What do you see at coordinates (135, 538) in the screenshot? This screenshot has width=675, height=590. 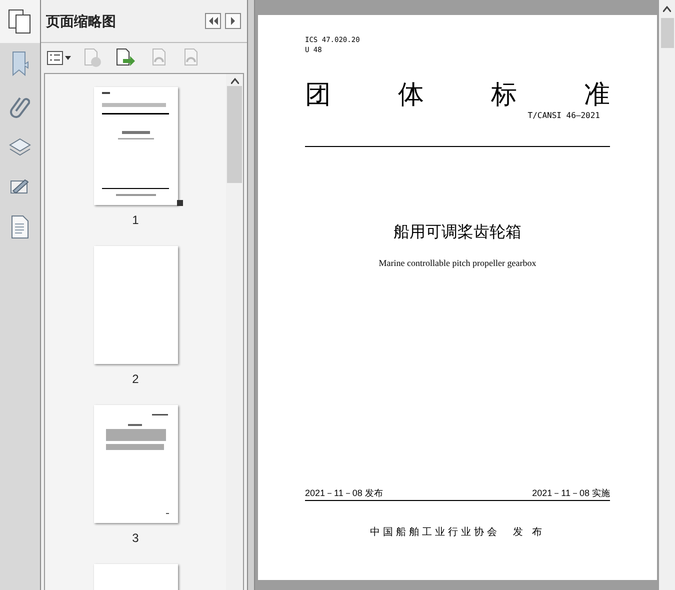 I see `page-number: 3` at bounding box center [135, 538].